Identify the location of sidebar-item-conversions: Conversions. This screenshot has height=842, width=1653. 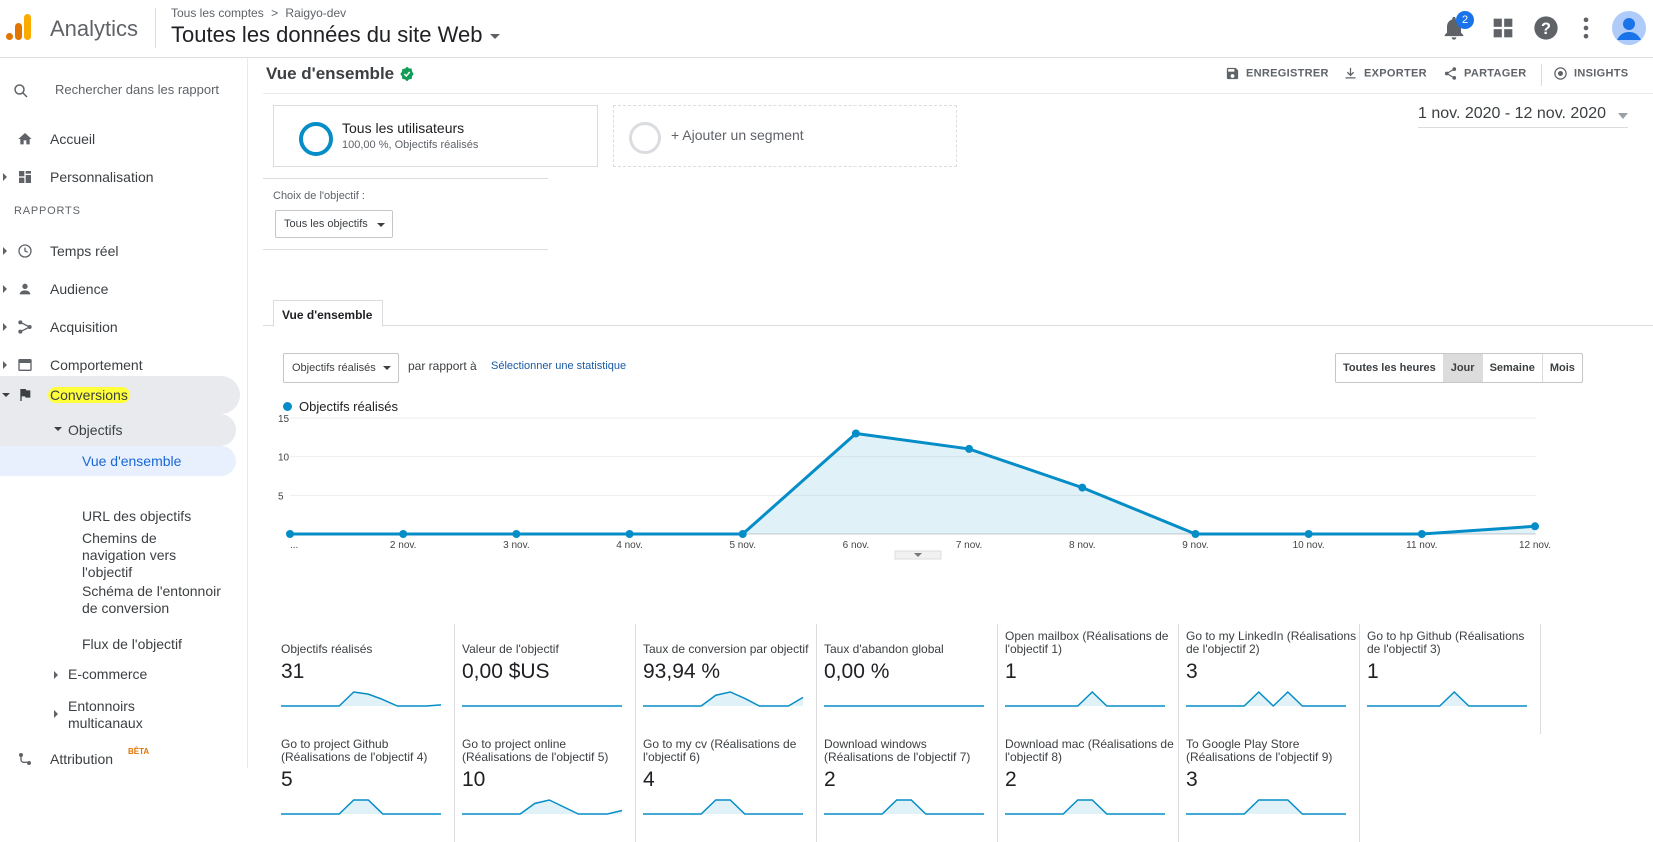
(120, 395).